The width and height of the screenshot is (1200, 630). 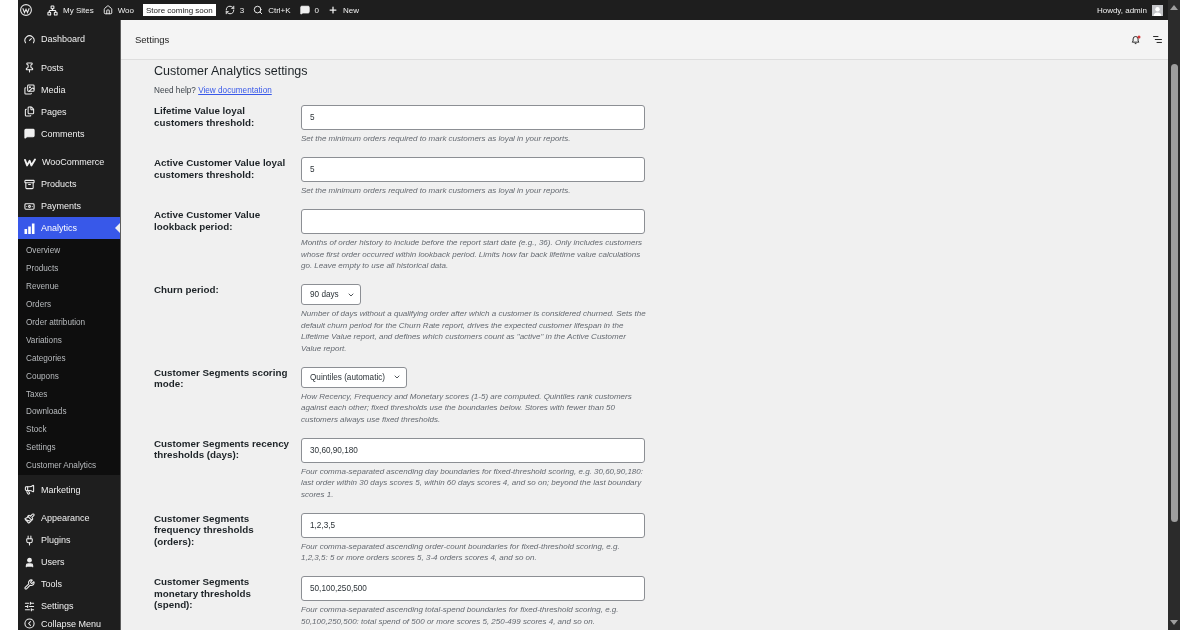 I want to click on sidebar-menu-item: Posts, so click(x=69, y=67).